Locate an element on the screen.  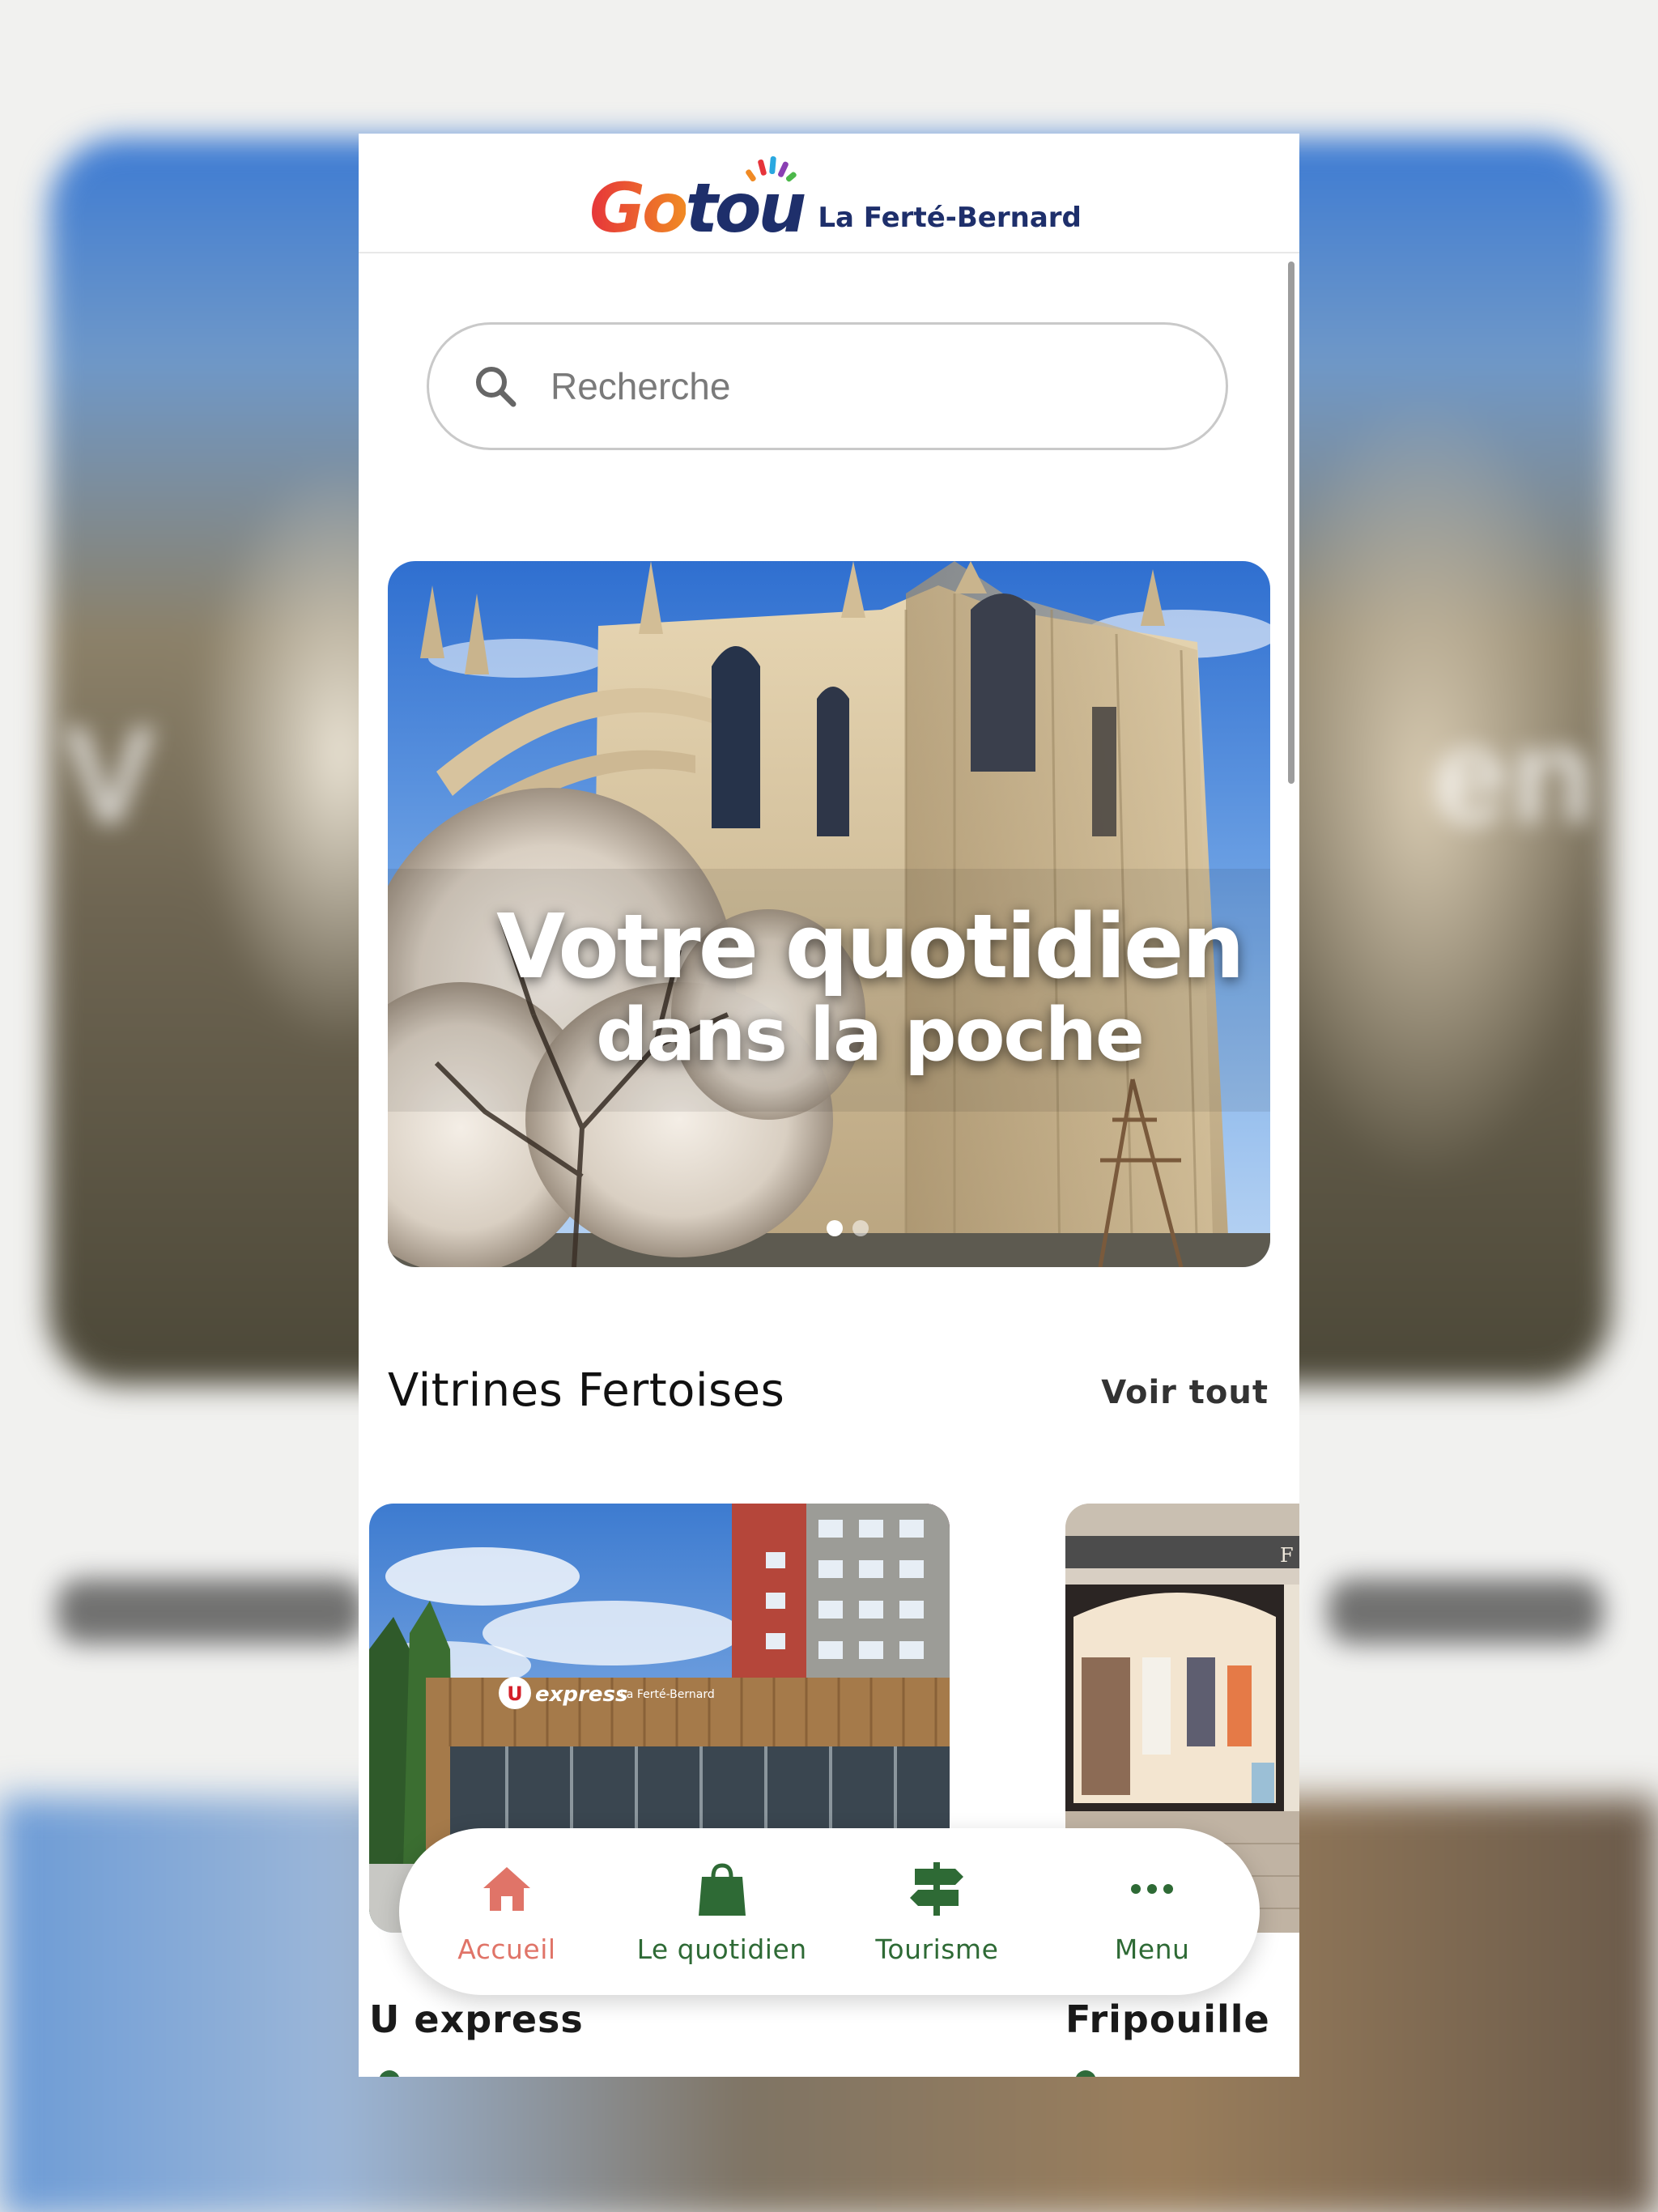
scrollbar is located at coordinates (1291, 523).